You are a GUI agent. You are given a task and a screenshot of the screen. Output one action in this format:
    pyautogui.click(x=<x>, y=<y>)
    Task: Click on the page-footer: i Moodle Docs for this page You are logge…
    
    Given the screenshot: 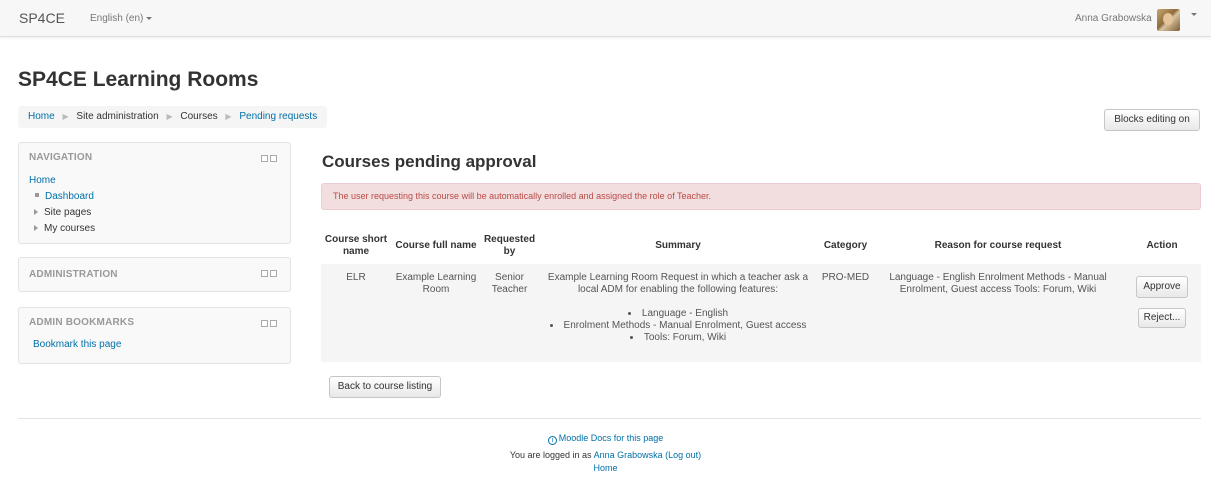 What is the action you would take?
    pyautogui.click(x=605, y=453)
    